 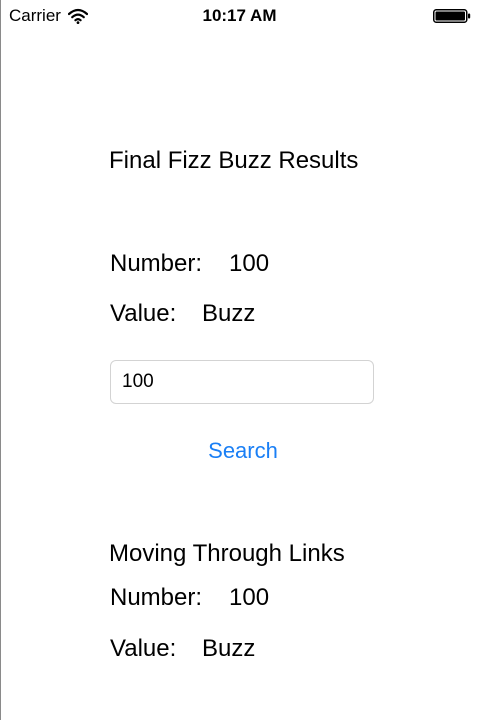 I want to click on links-number-label: Number:, so click(x=156, y=597).